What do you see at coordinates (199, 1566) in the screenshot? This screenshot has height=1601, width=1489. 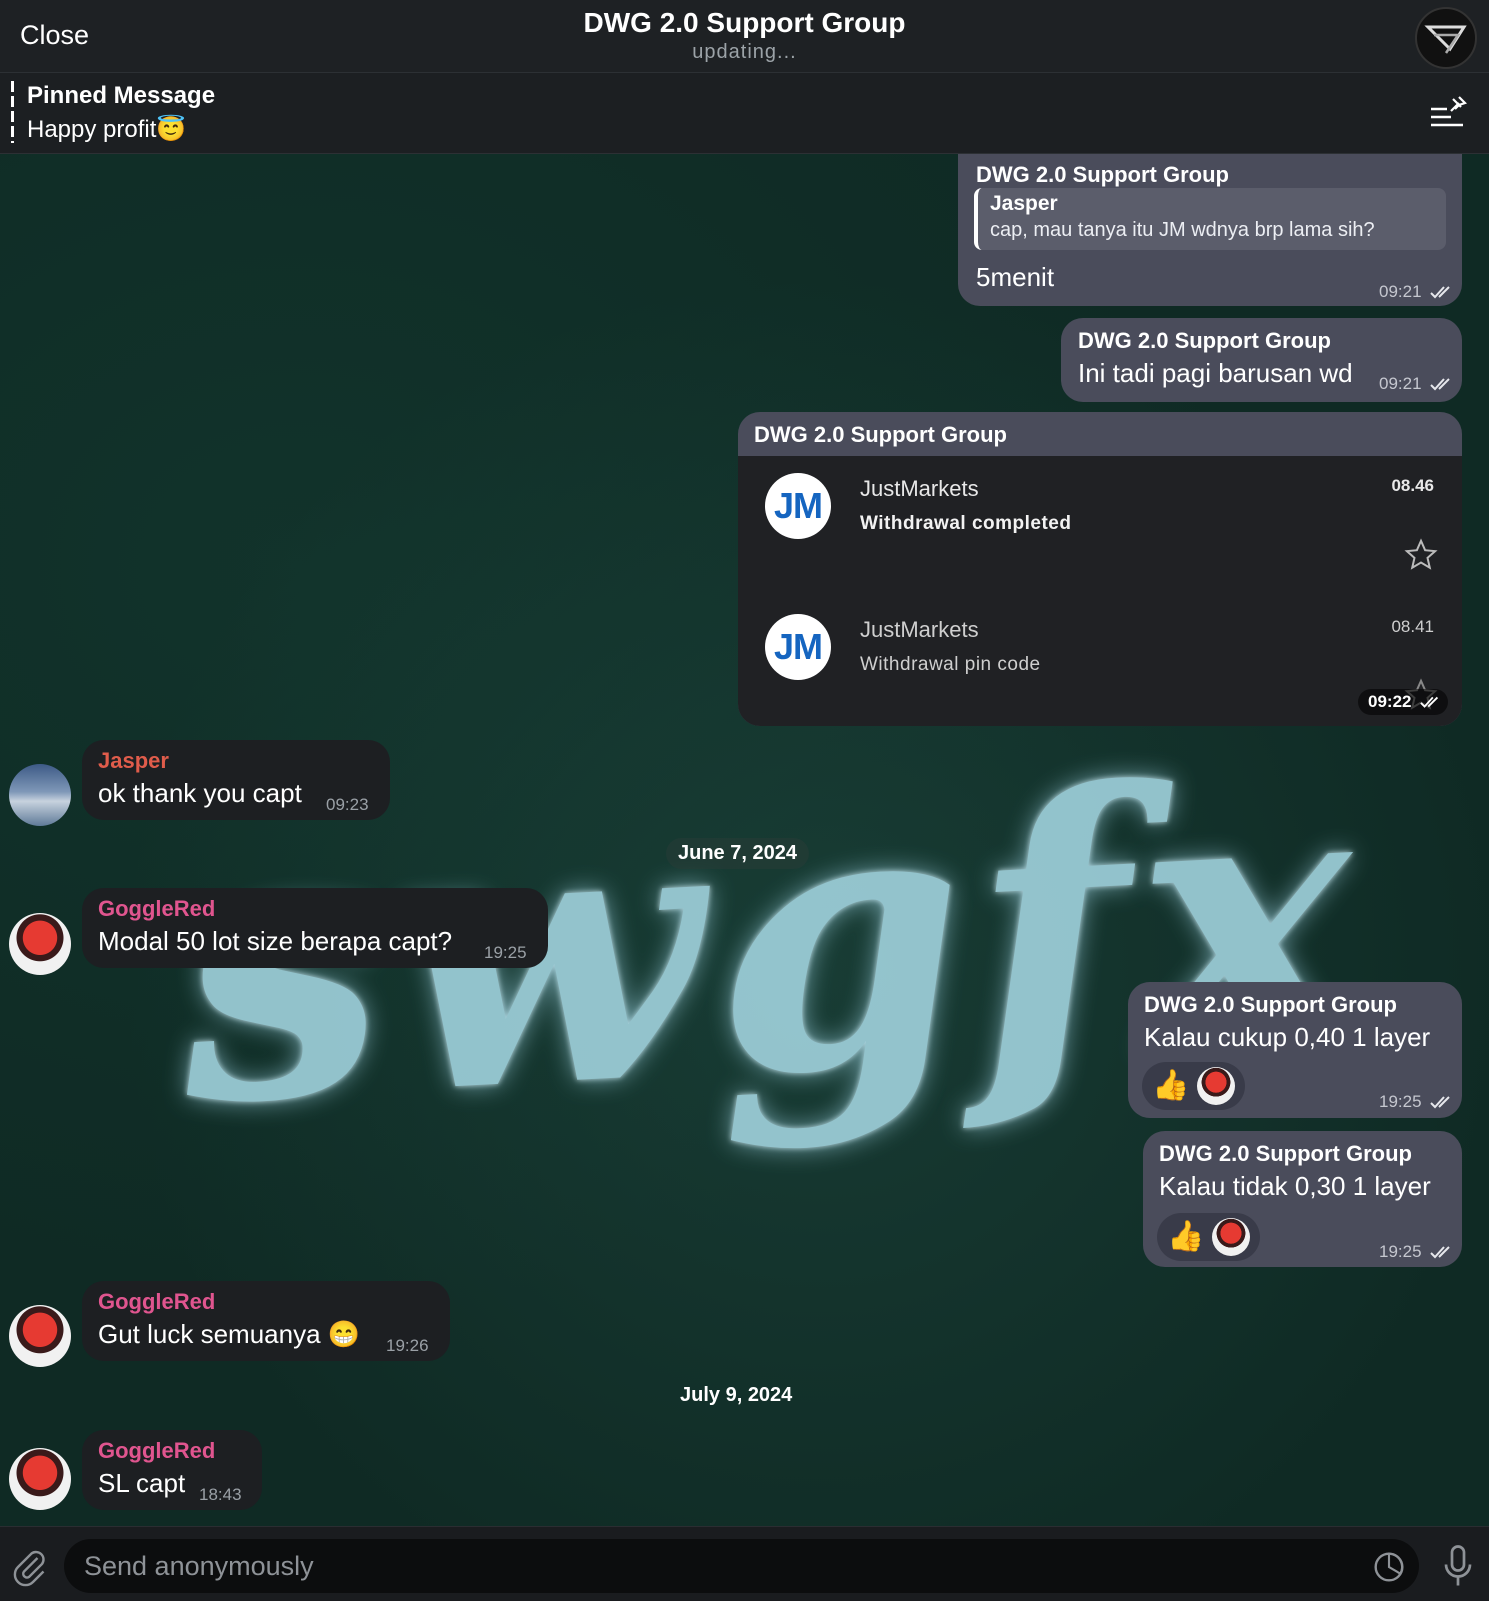 I see `message-input-placeholder: Send anonymously` at bounding box center [199, 1566].